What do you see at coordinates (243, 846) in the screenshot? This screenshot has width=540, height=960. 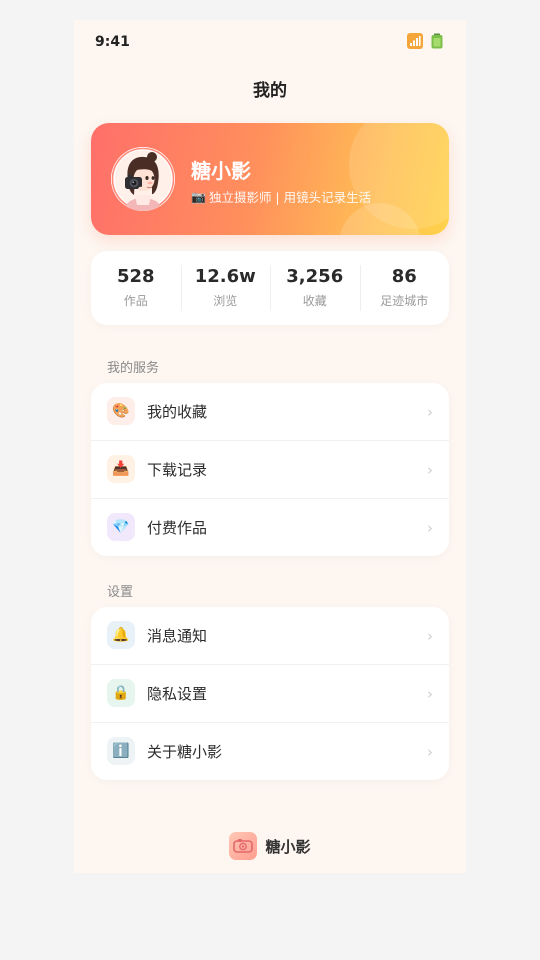 I see `app-logo-icon` at bounding box center [243, 846].